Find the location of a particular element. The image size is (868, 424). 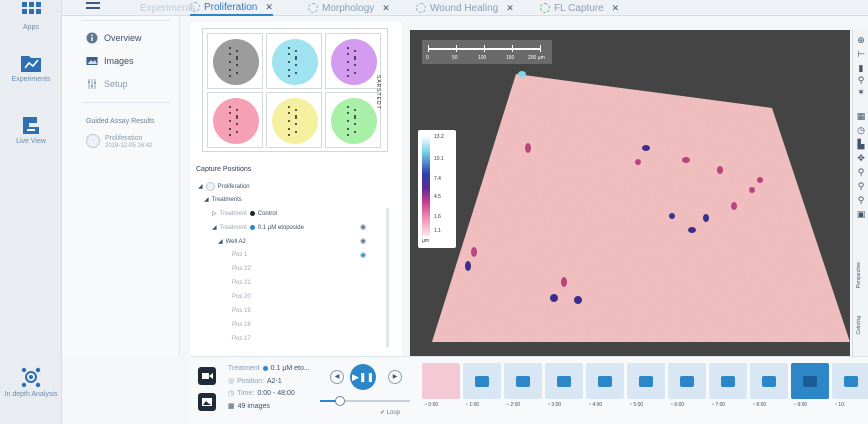

playback-slider is located at coordinates (365, 401).